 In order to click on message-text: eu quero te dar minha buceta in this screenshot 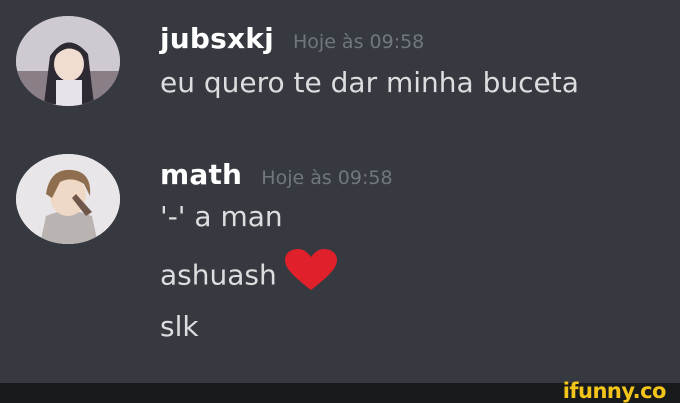, I will do `click(369, 82)`.